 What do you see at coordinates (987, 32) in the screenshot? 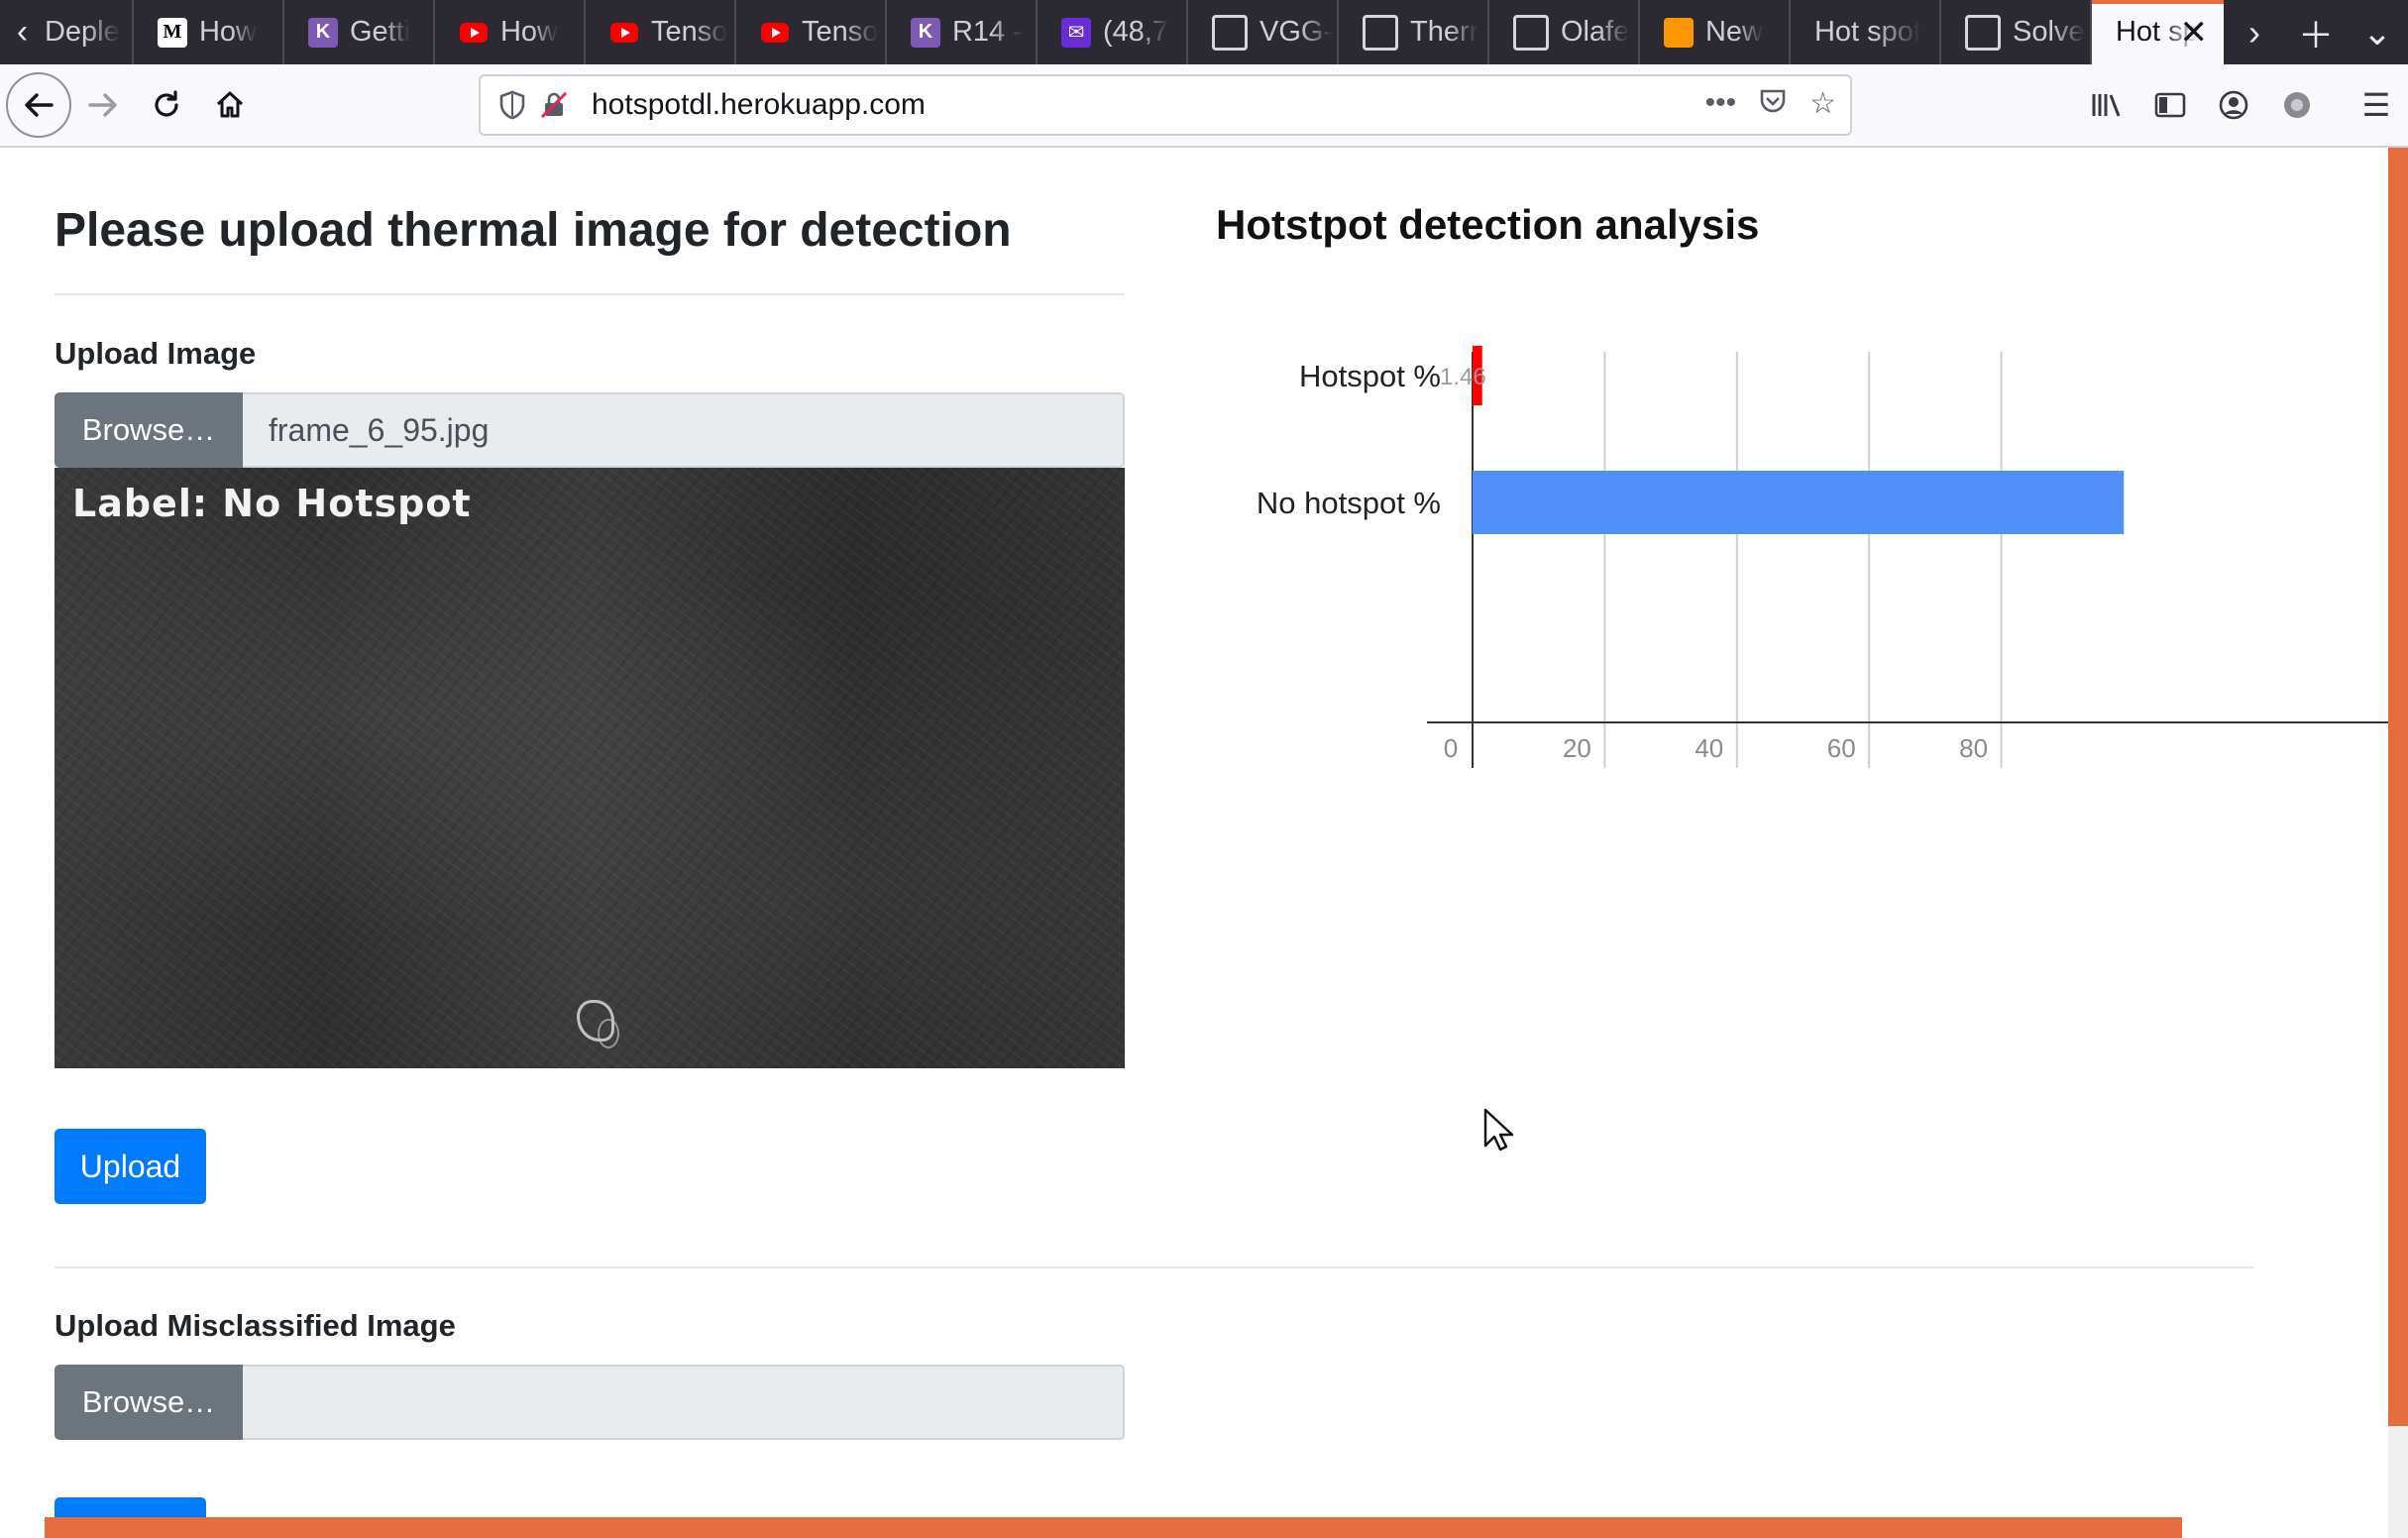
I see `tab-label: R14 -` at bounding box center [987, 32].